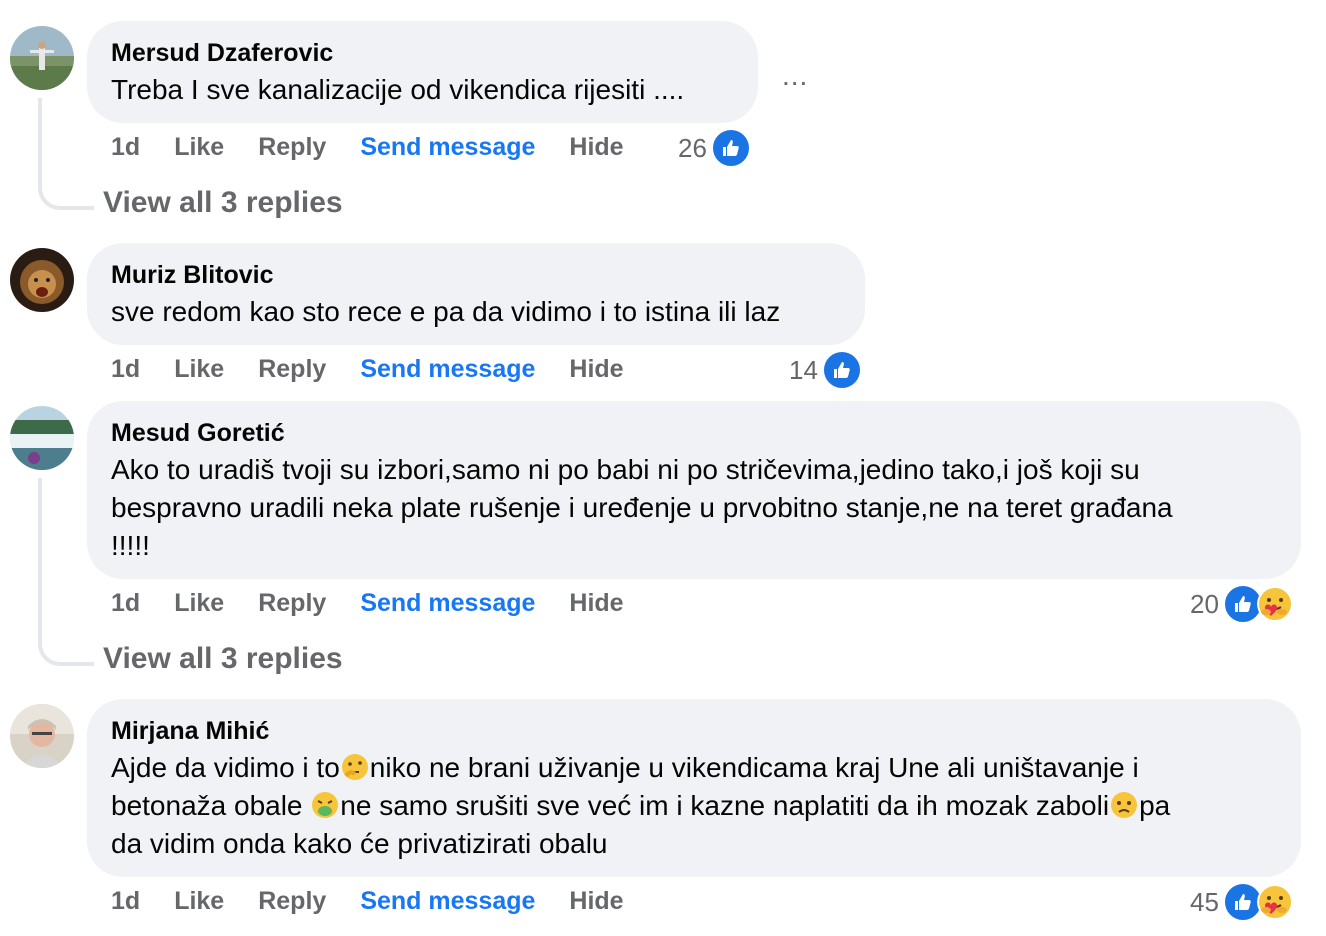 The image size is (1326, 936). Describe the element at coordinates (1204, 603) in the screenshot. I see `reaction-count: 20` at that location.